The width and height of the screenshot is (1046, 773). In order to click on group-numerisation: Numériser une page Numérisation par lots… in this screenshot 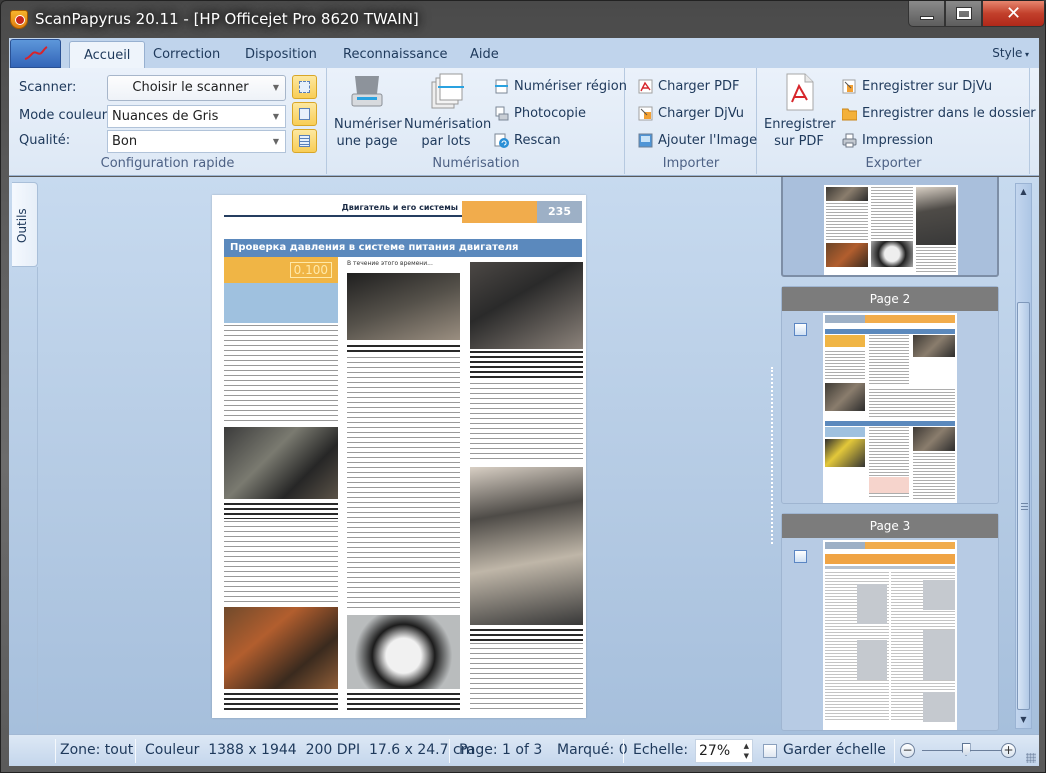, I will do `click(477, 121)`.